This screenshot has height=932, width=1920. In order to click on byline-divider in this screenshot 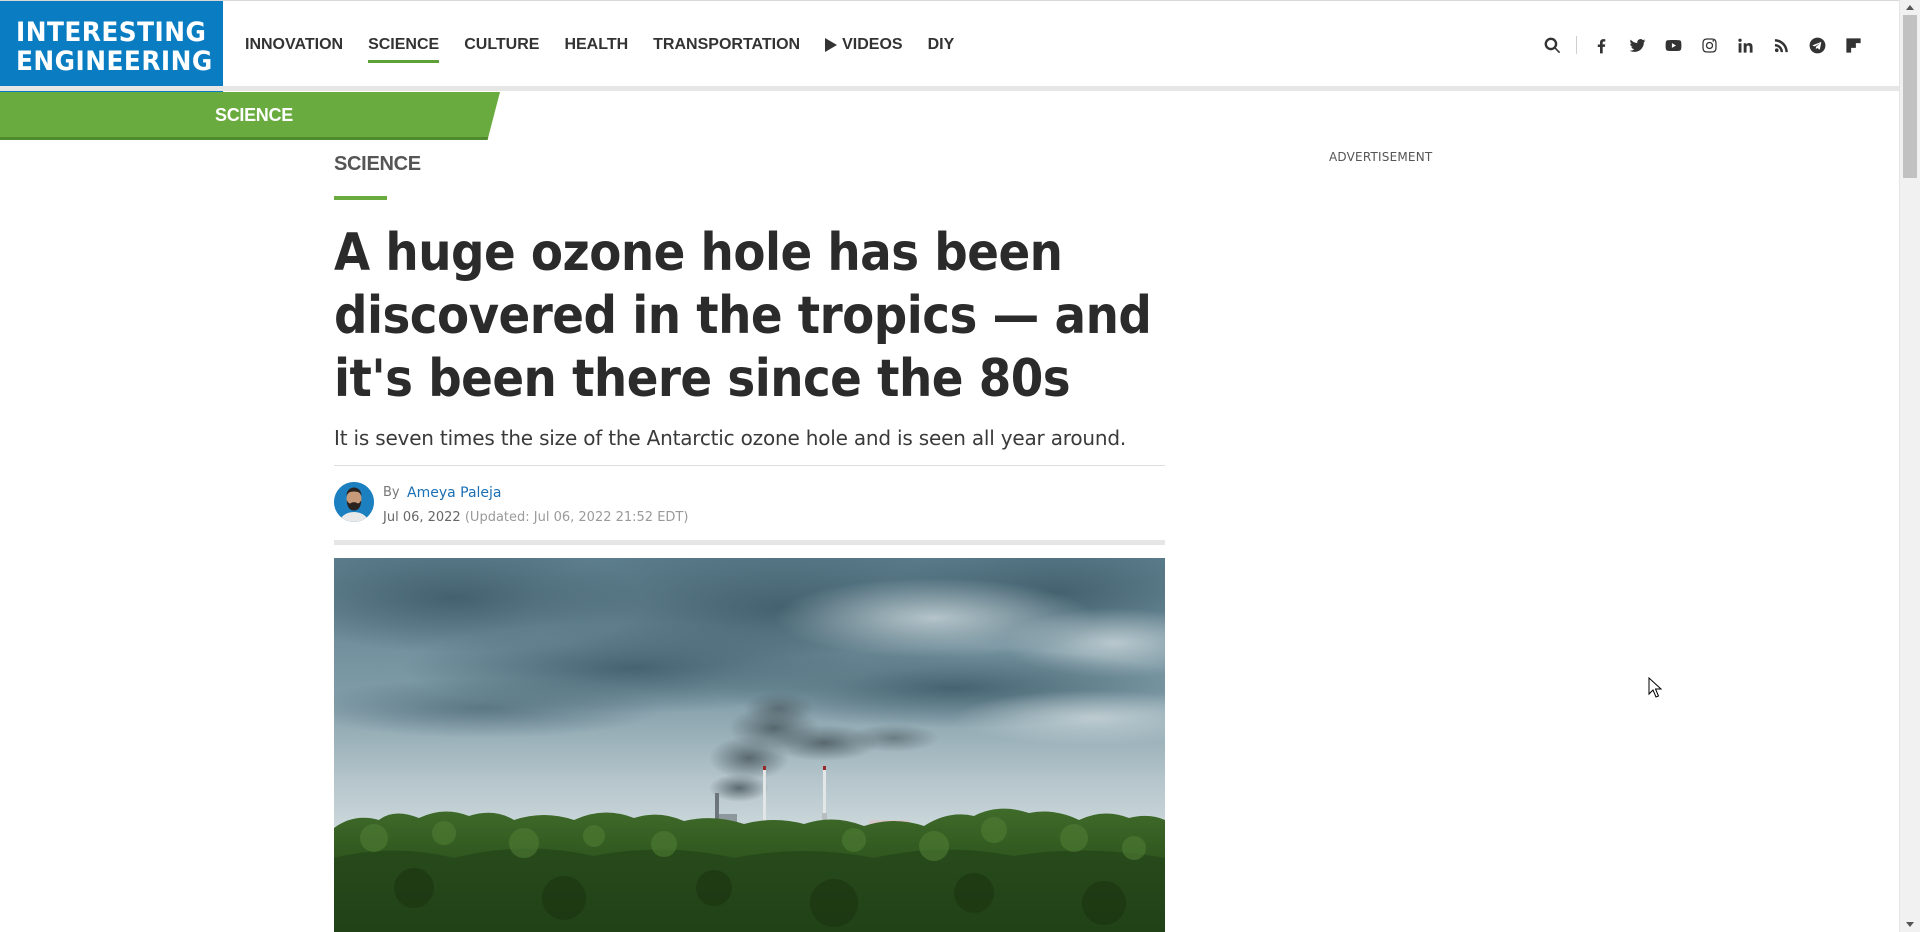, I will do `click(749, 542)`.